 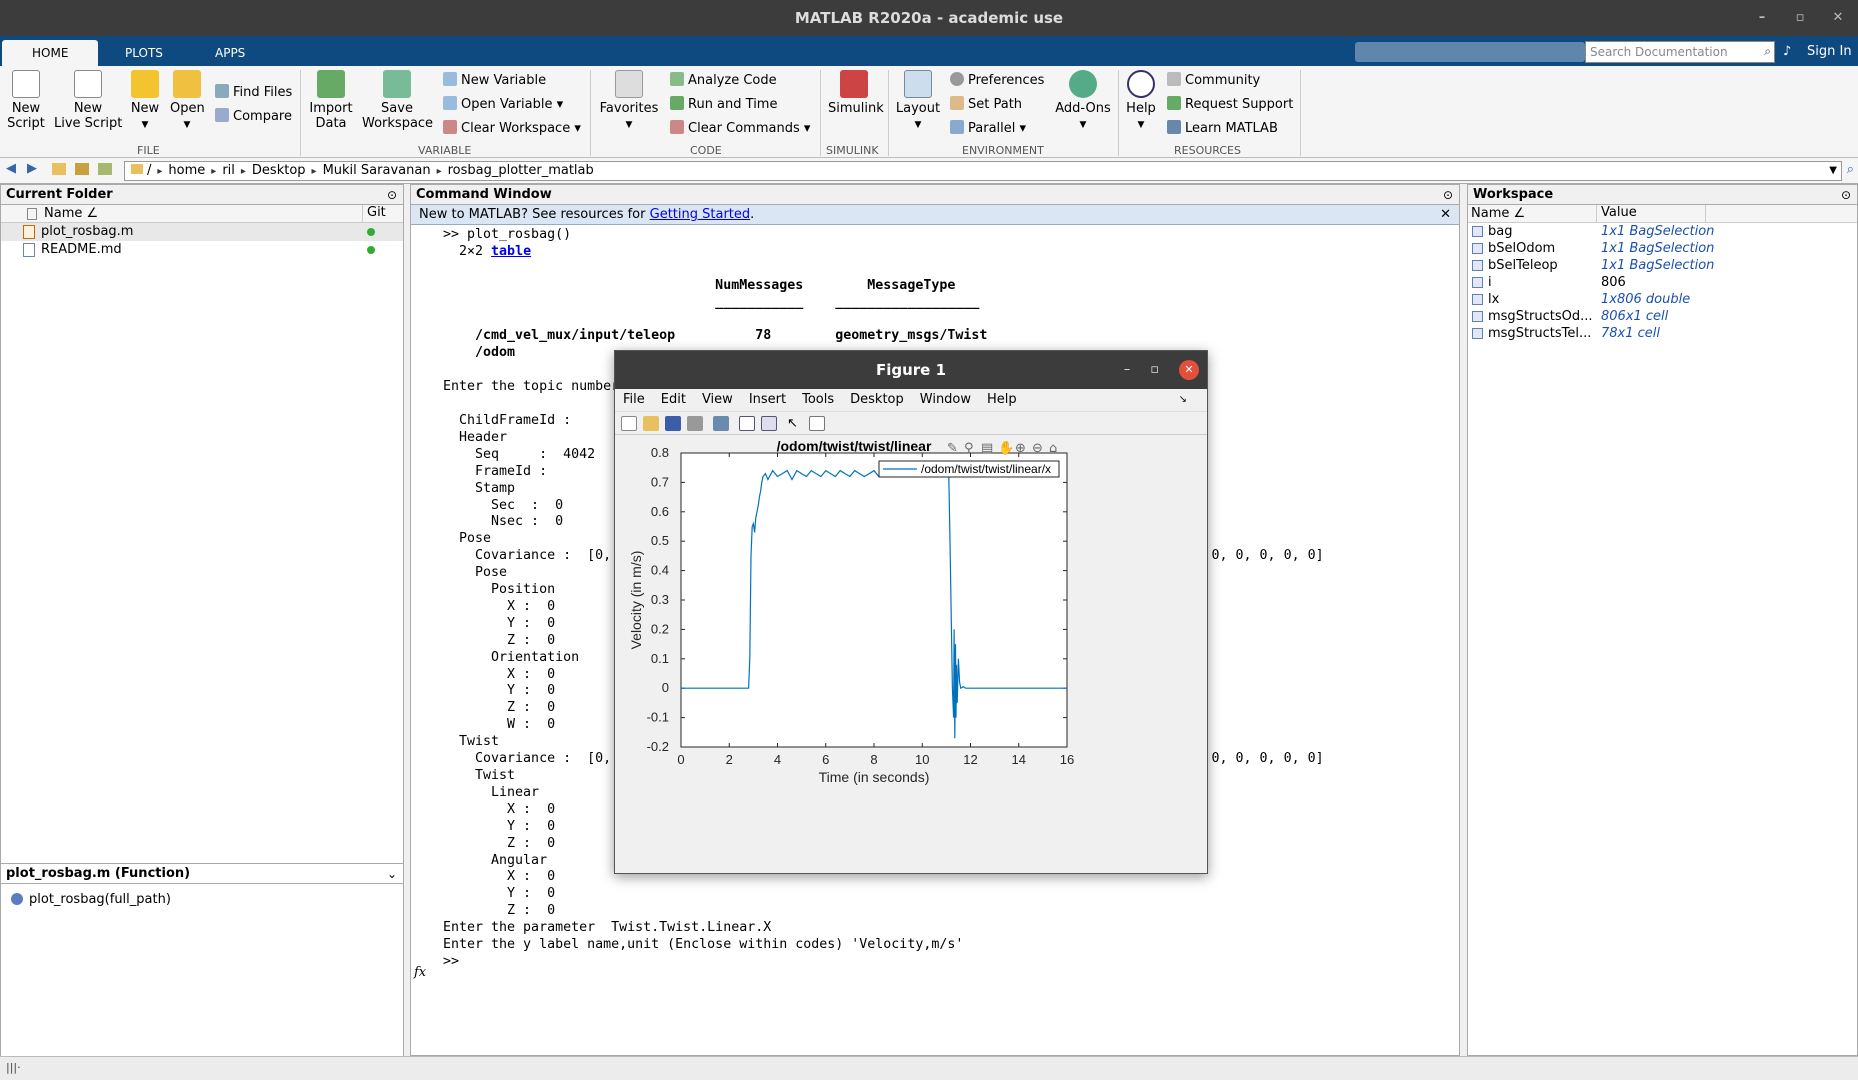 I want to click on axes-toolbar-icon: ⌂, so click(x=1053, y=448).